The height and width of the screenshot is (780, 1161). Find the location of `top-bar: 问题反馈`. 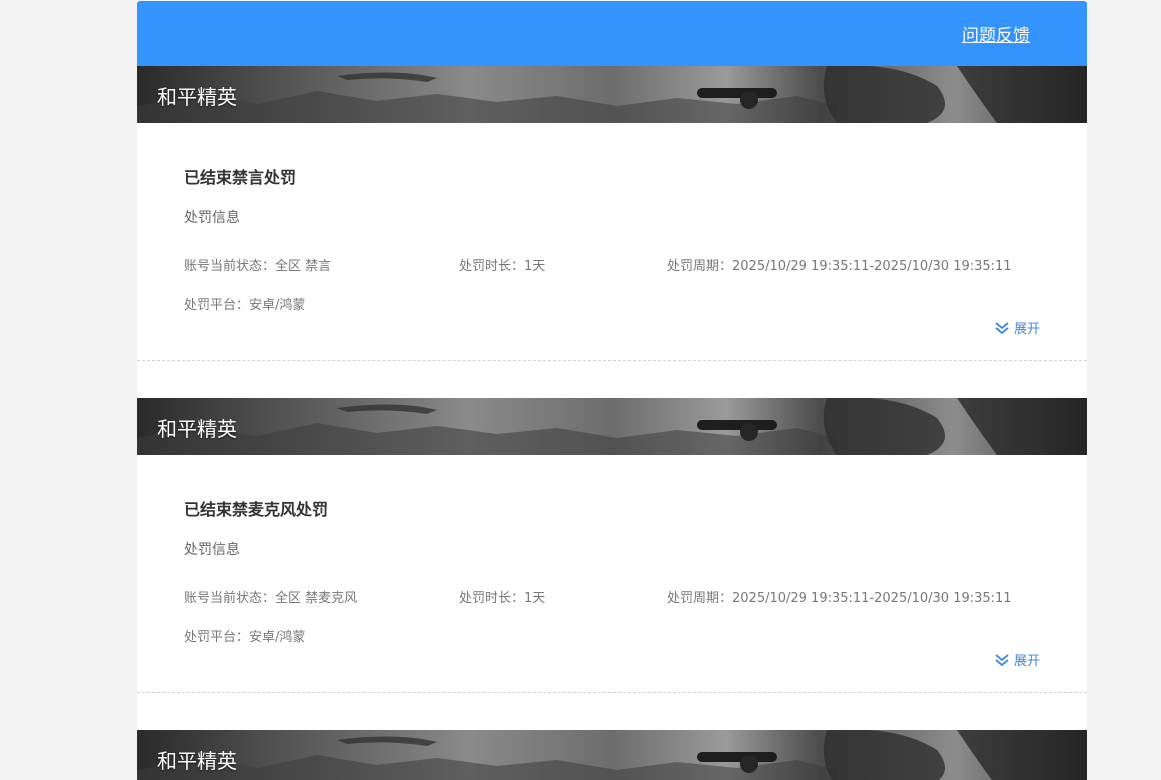

top-bar: 问题反馈 is located at coordinates (612, 33).